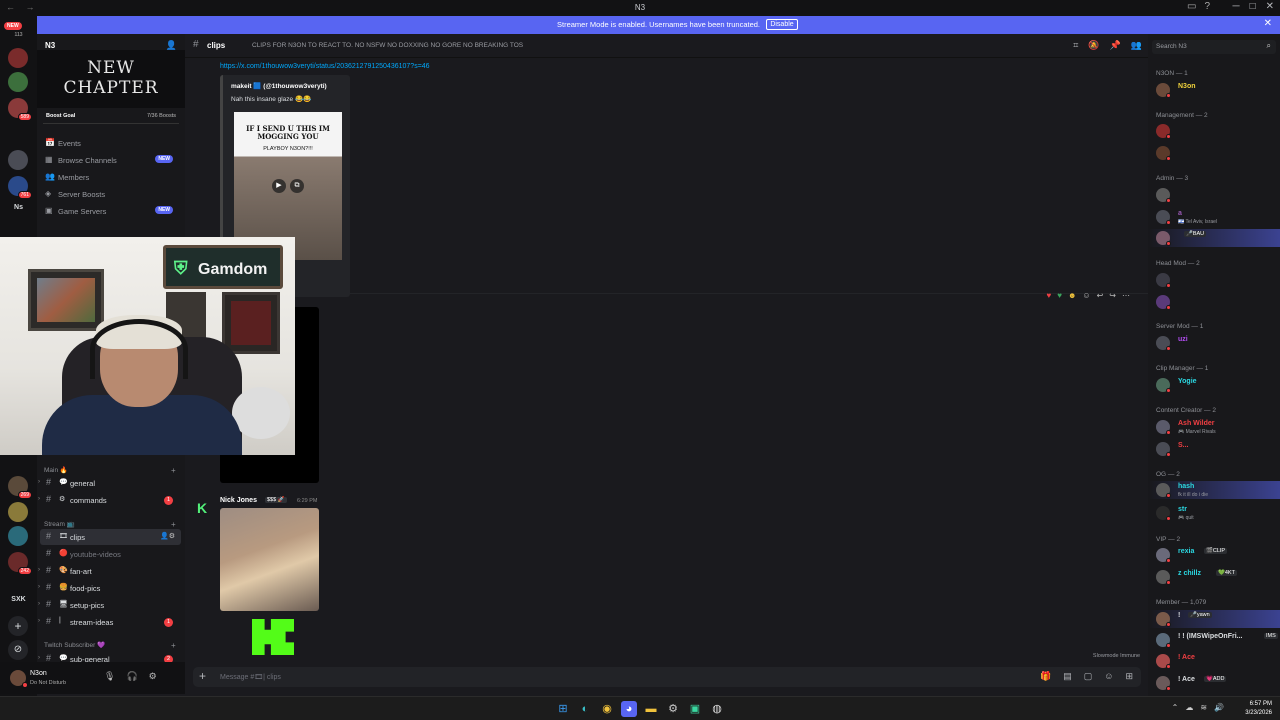 This screenshot has width=1280, height=720. Describe the element at coordinates (1219, 707) in the screenshot. I see `volume-icon: 🔊` at that location.